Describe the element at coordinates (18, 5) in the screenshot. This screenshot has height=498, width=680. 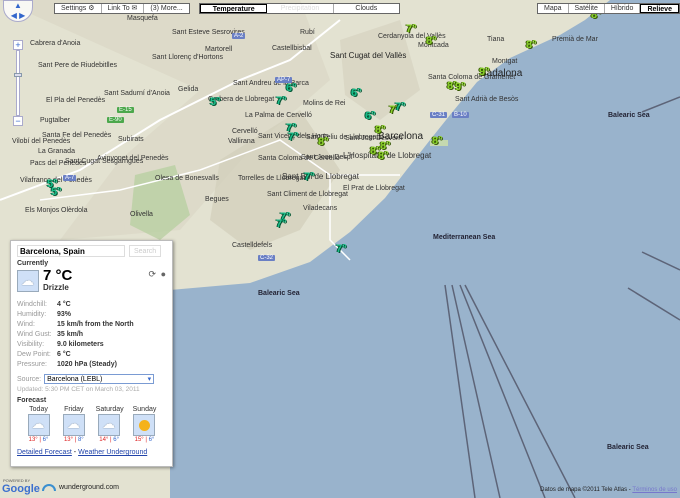
I see `pan-up-icon: ▲` at that location.